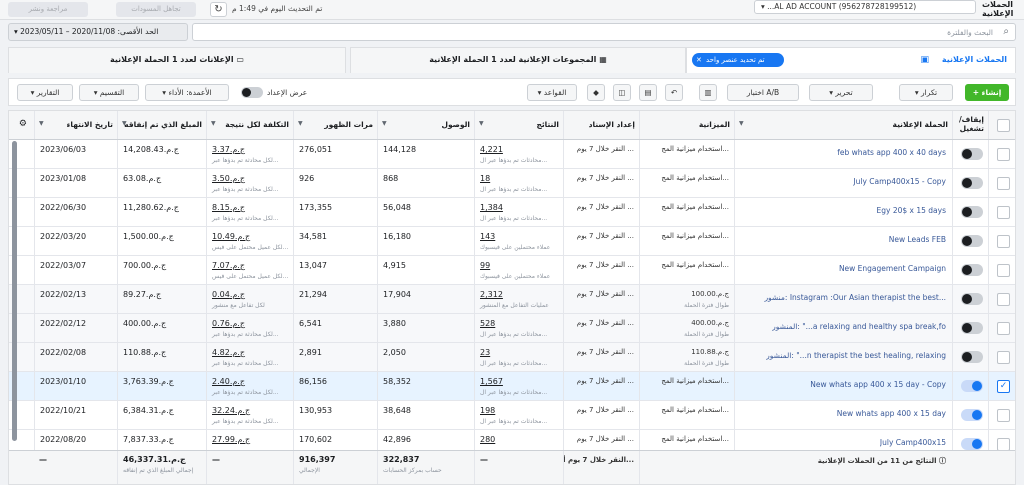  I want to click on reach-value: 42,896, so click(397, 439).